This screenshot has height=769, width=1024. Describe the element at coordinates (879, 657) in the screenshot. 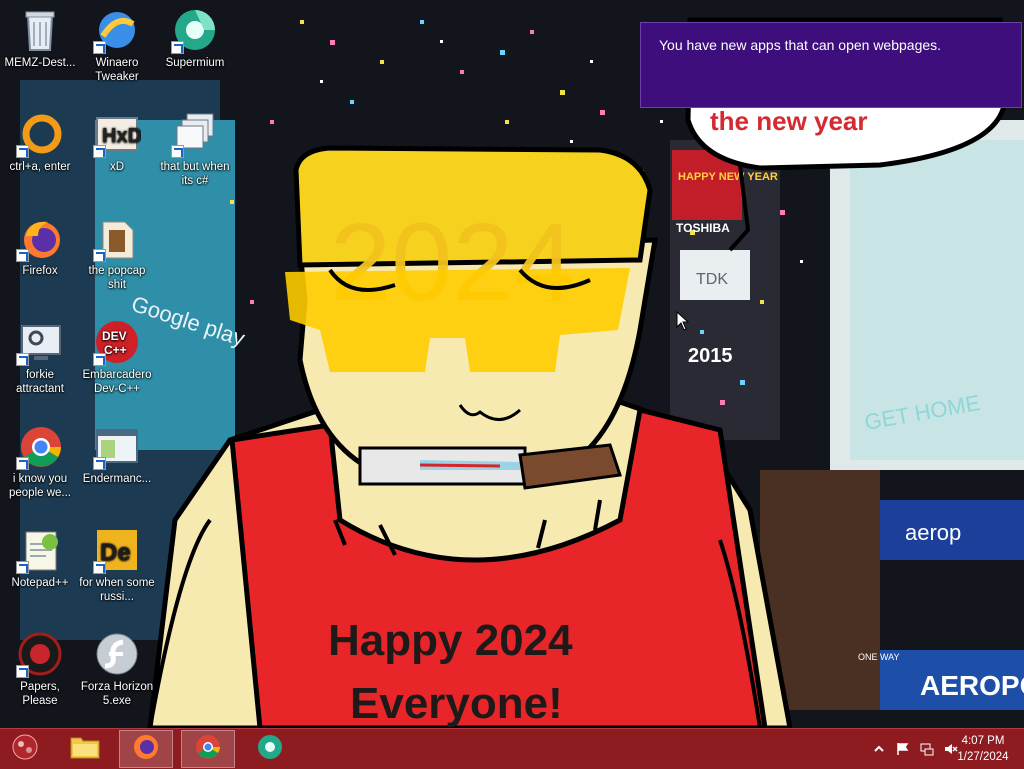

I see `sign-one-way: ONE WAY` at that location.